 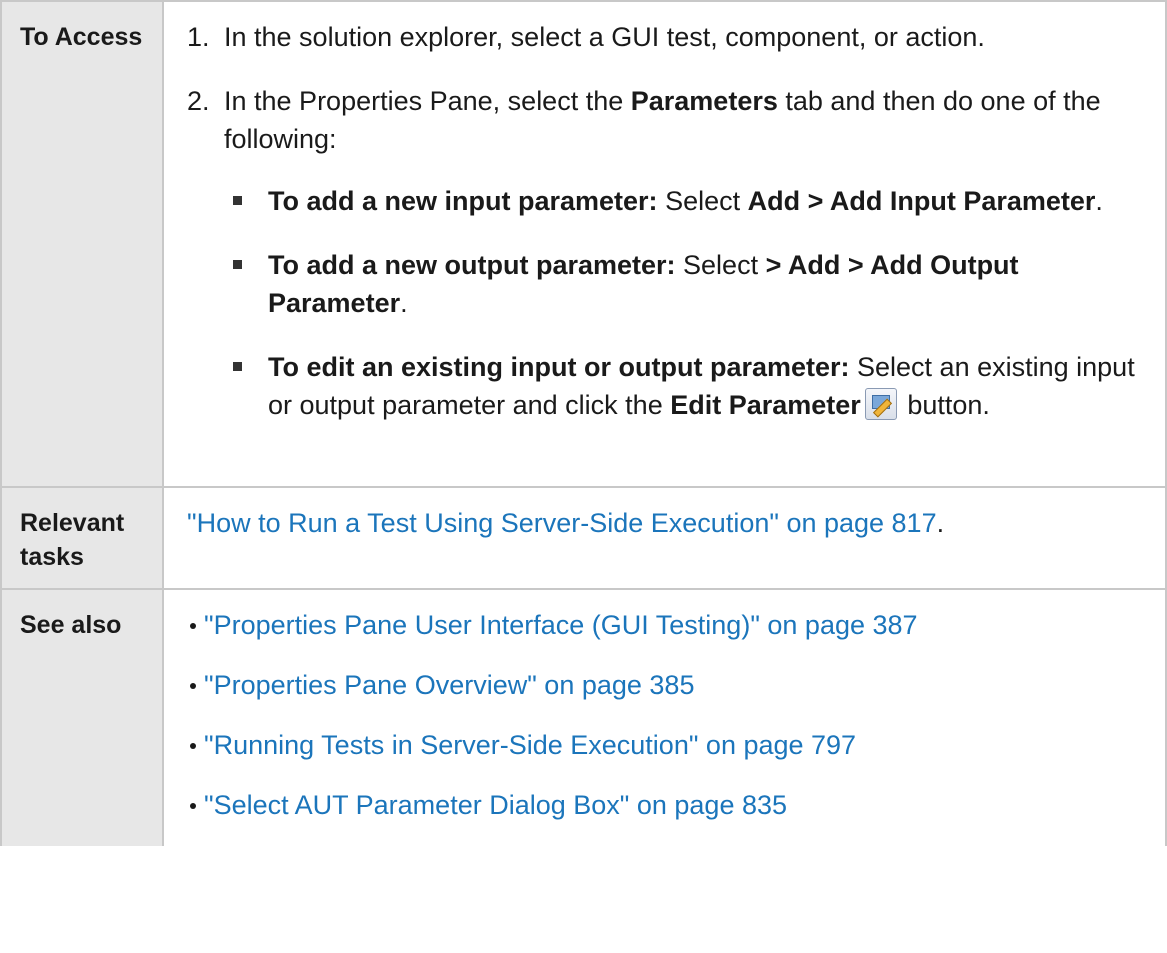 What do you see at coordinates (921, 201) in the screenshot?
I see `option-command: Add > Add Input Parameter` at bounding box center [921, 201].